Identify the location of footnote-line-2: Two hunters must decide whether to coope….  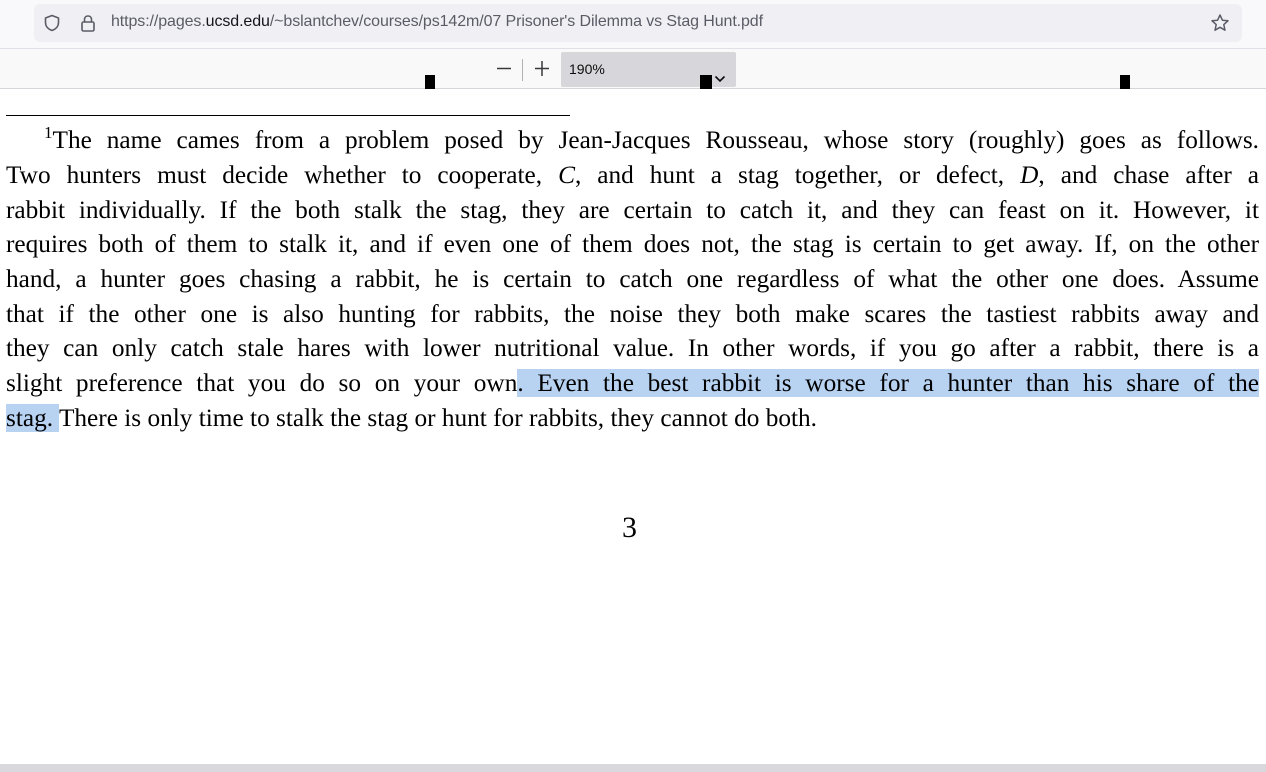
(632, 175).